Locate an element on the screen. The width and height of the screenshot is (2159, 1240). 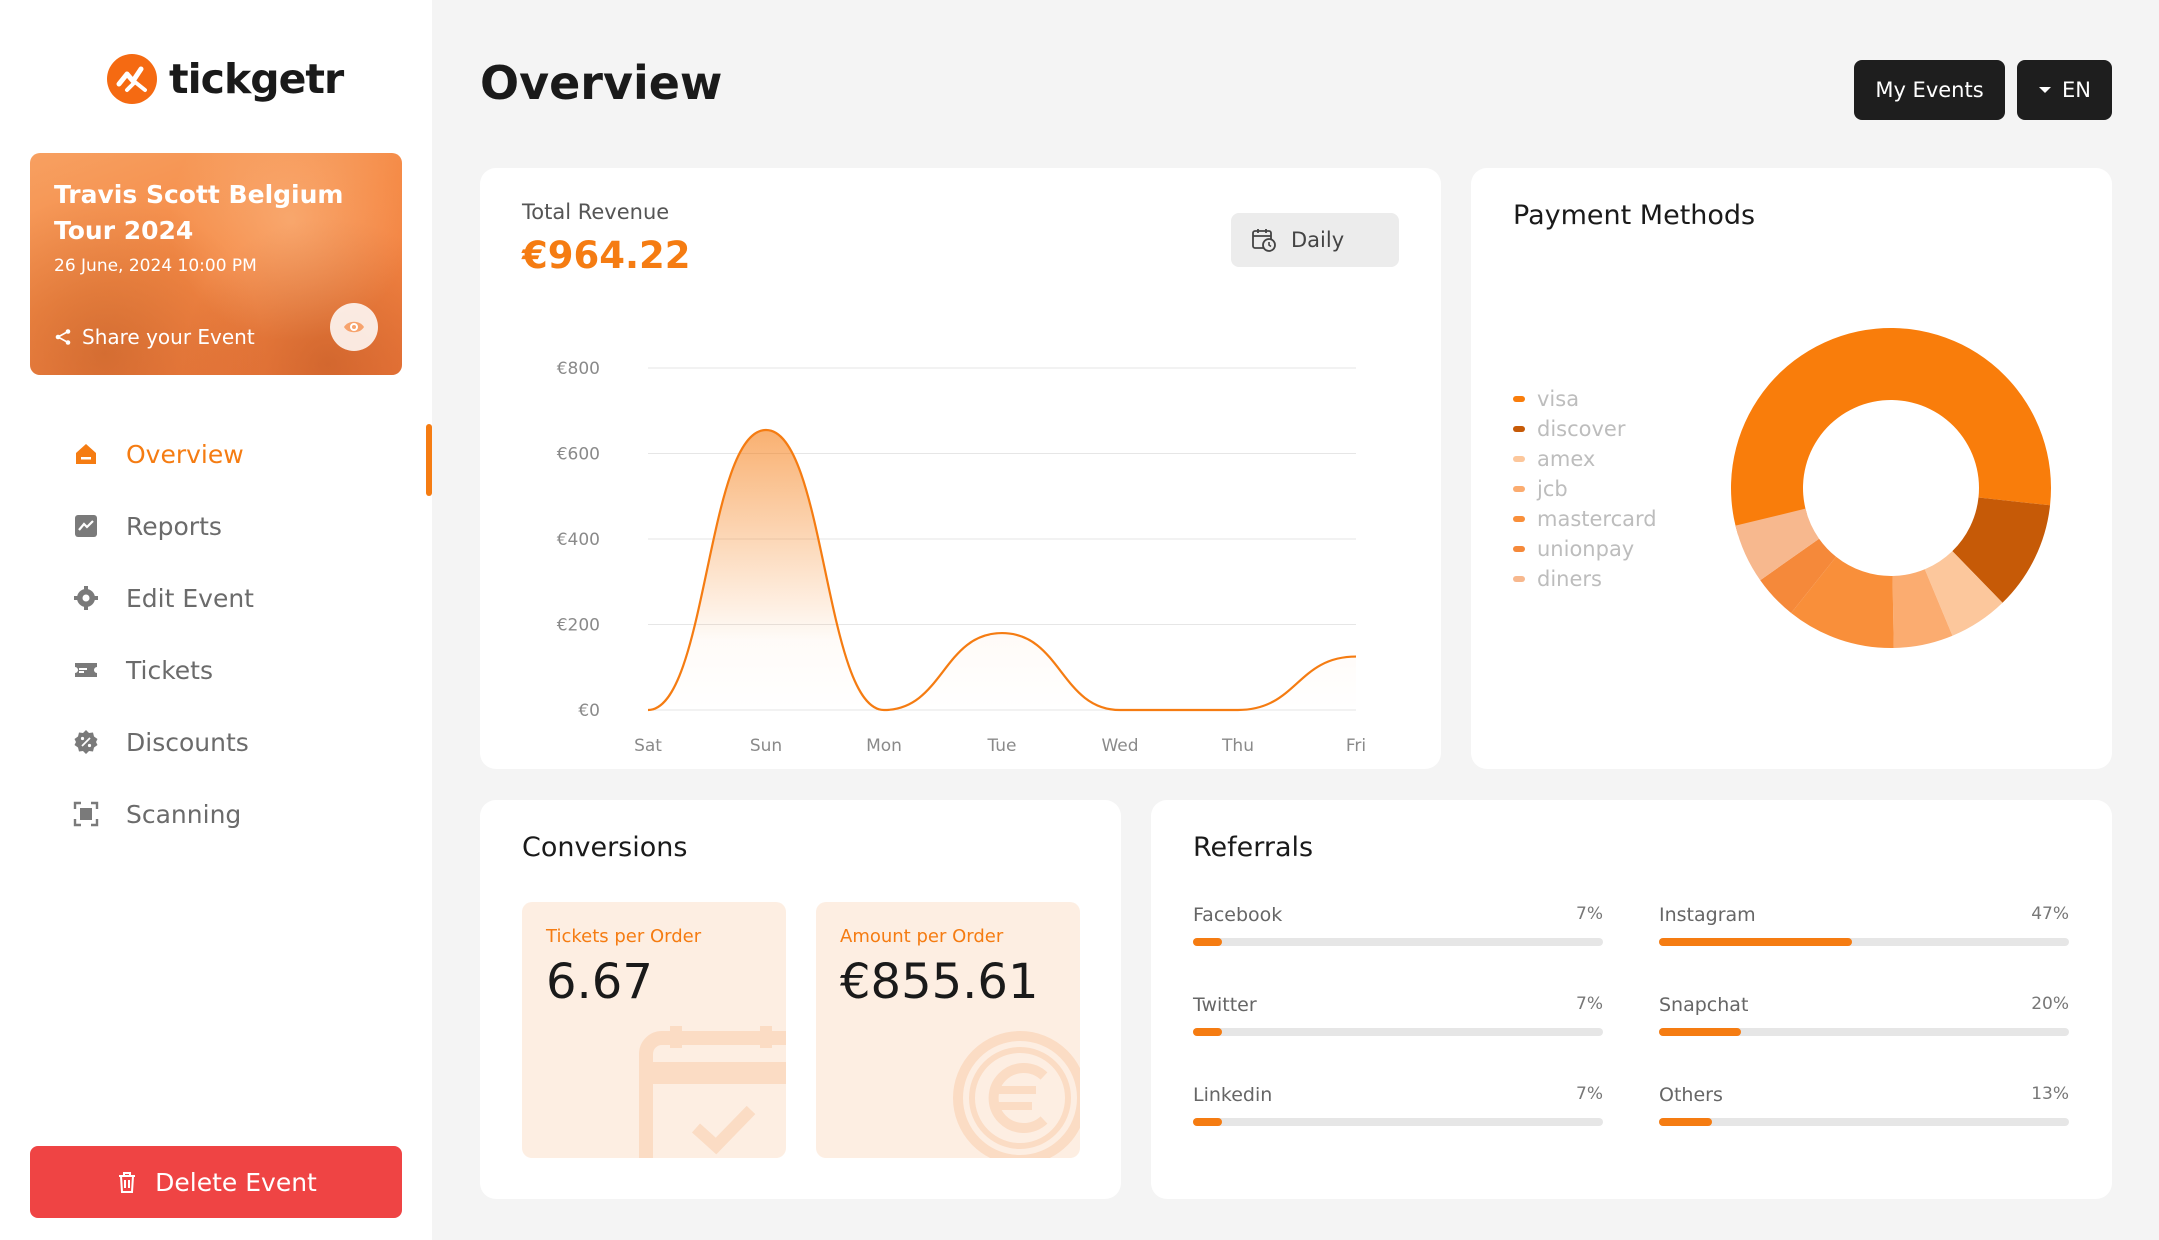
language-label: EN is located at coordinates (2076, 90).